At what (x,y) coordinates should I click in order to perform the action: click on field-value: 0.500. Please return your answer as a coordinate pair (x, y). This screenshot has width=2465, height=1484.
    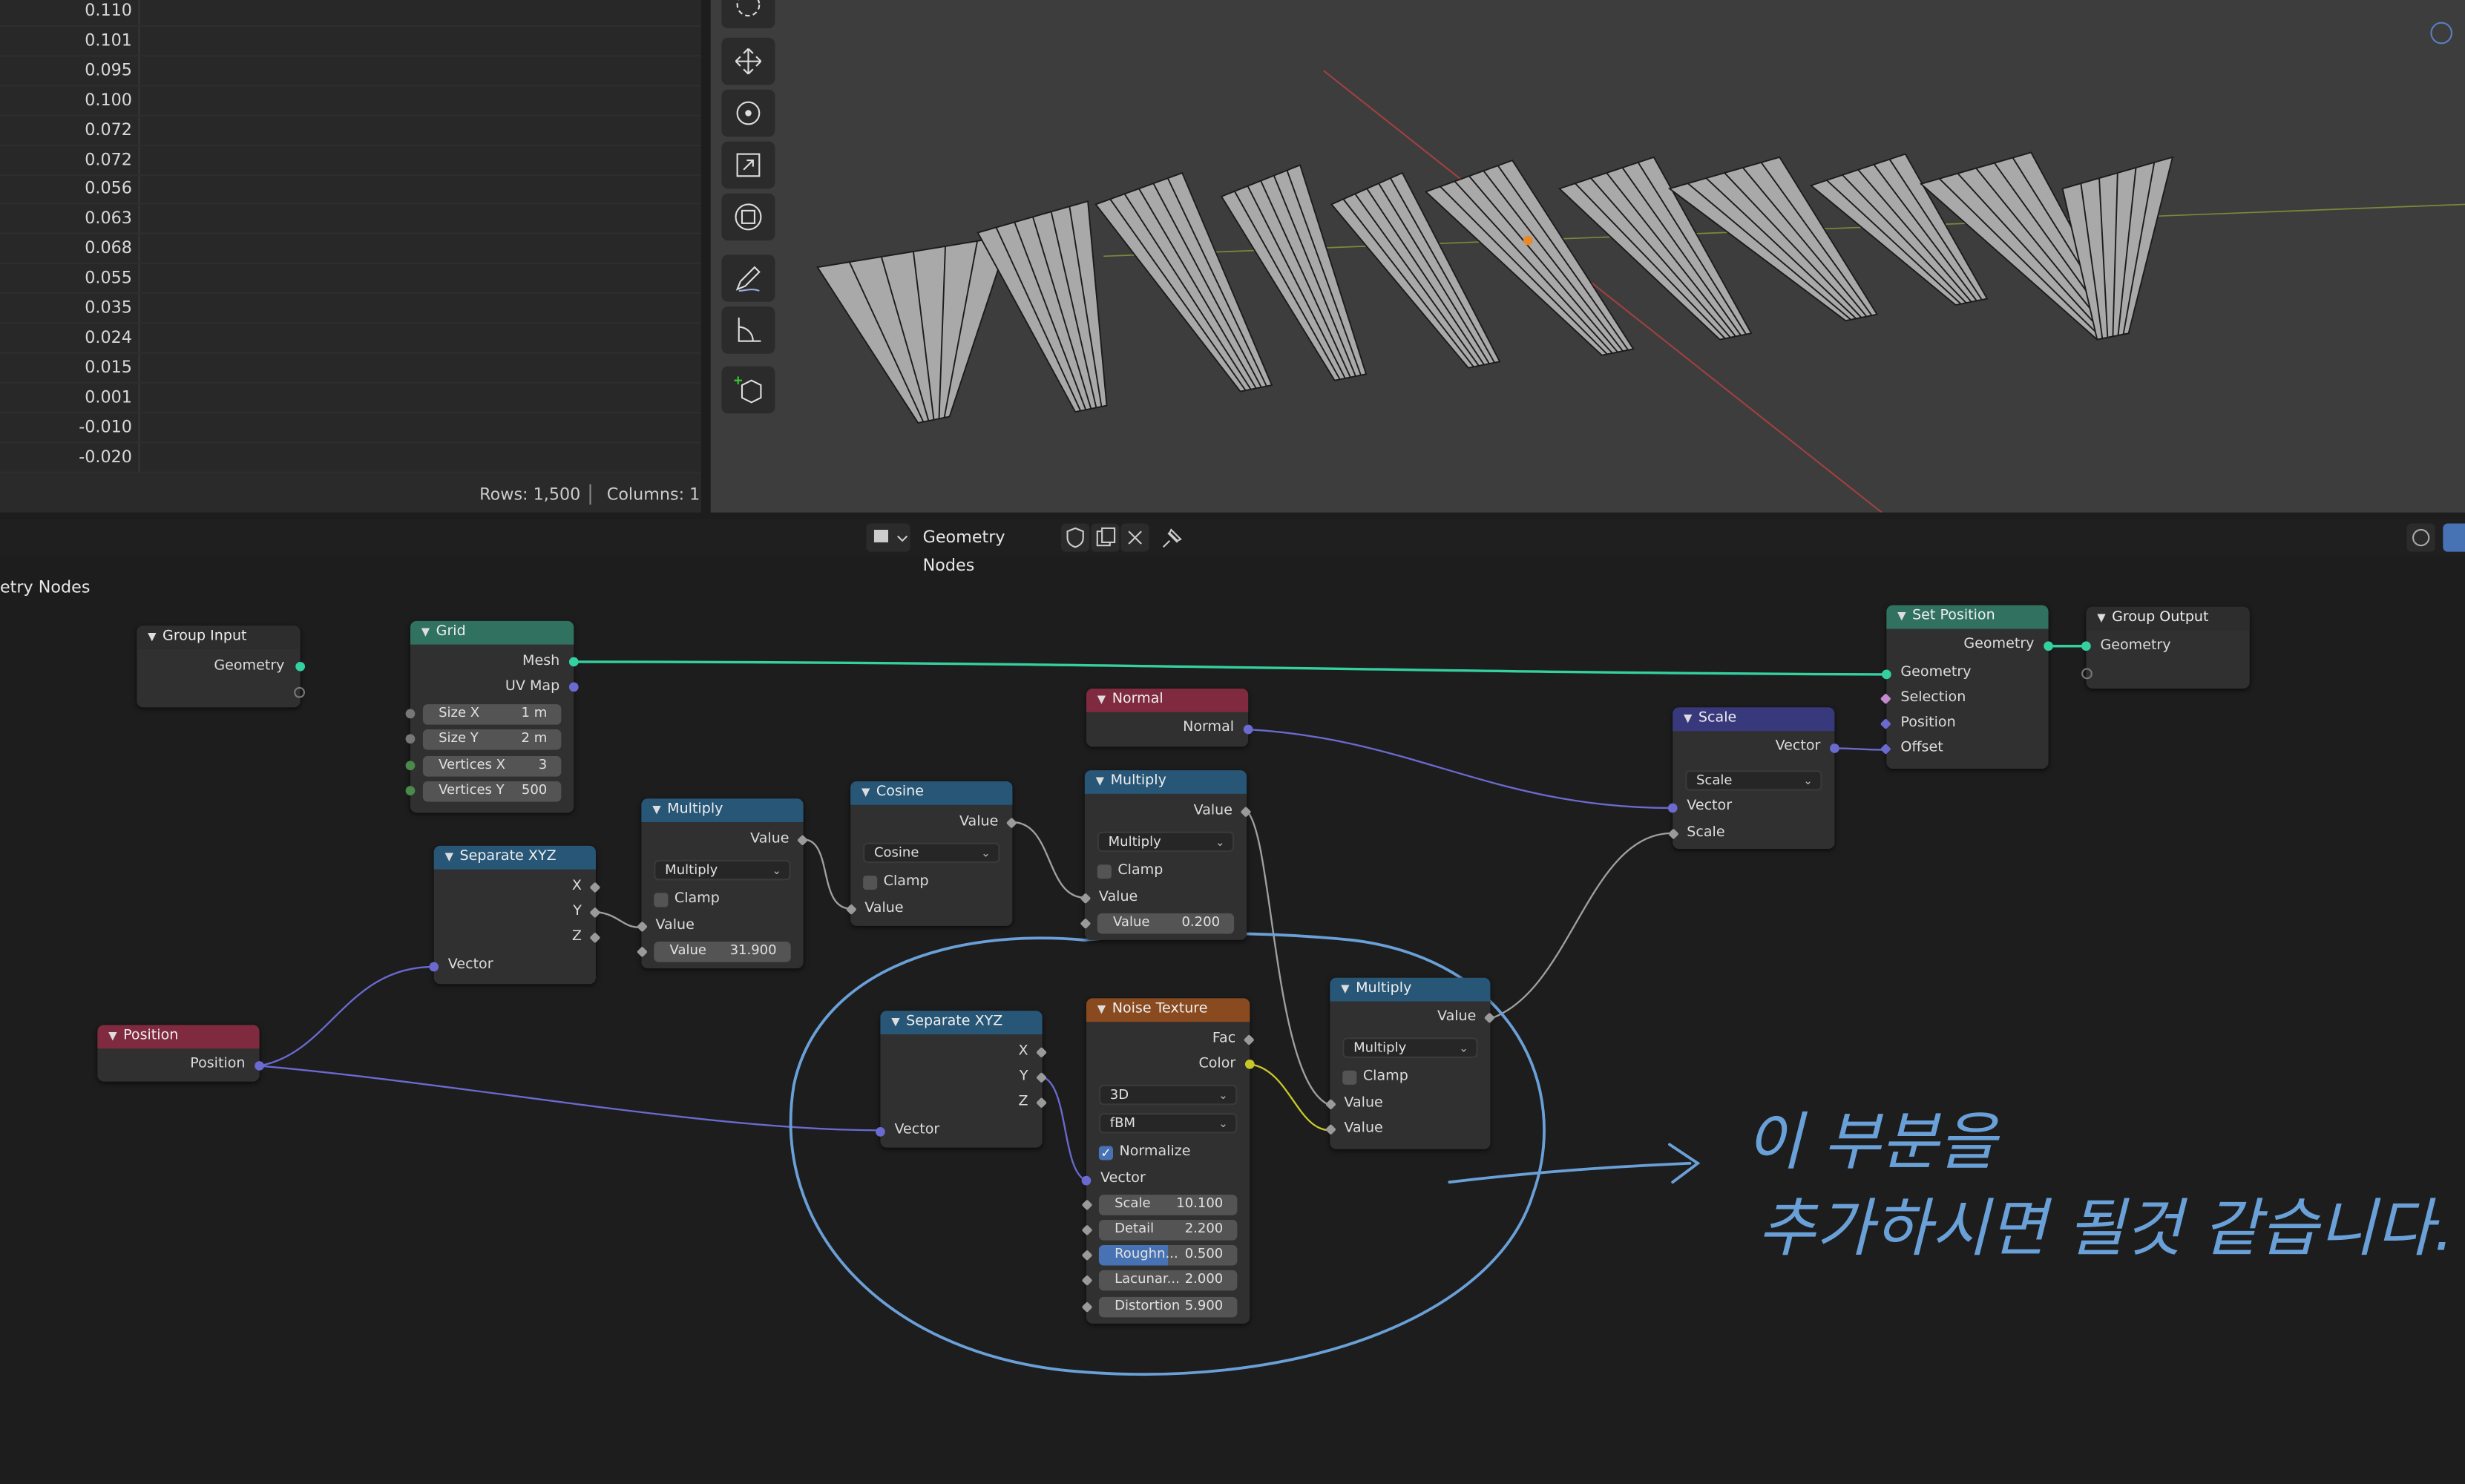
    Looking at the image, I should click on (1204, 1255).